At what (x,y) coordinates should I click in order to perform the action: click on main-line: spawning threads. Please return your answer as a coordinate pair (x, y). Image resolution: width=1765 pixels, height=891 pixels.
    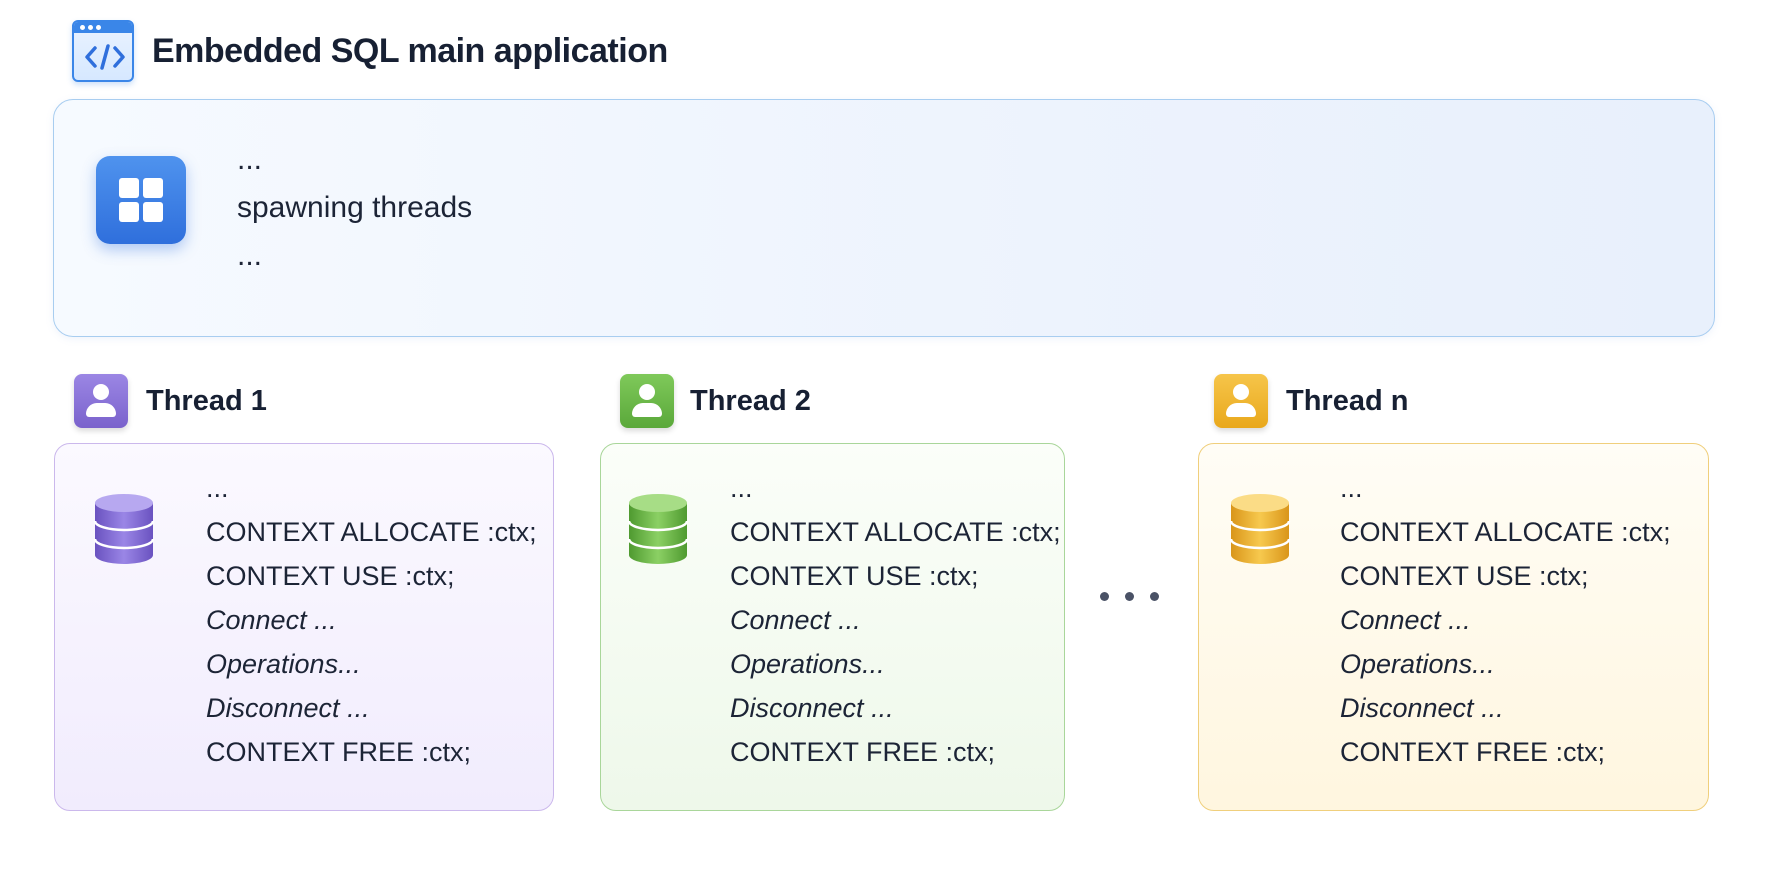
    Looking at the image, I should click on (355, 207).